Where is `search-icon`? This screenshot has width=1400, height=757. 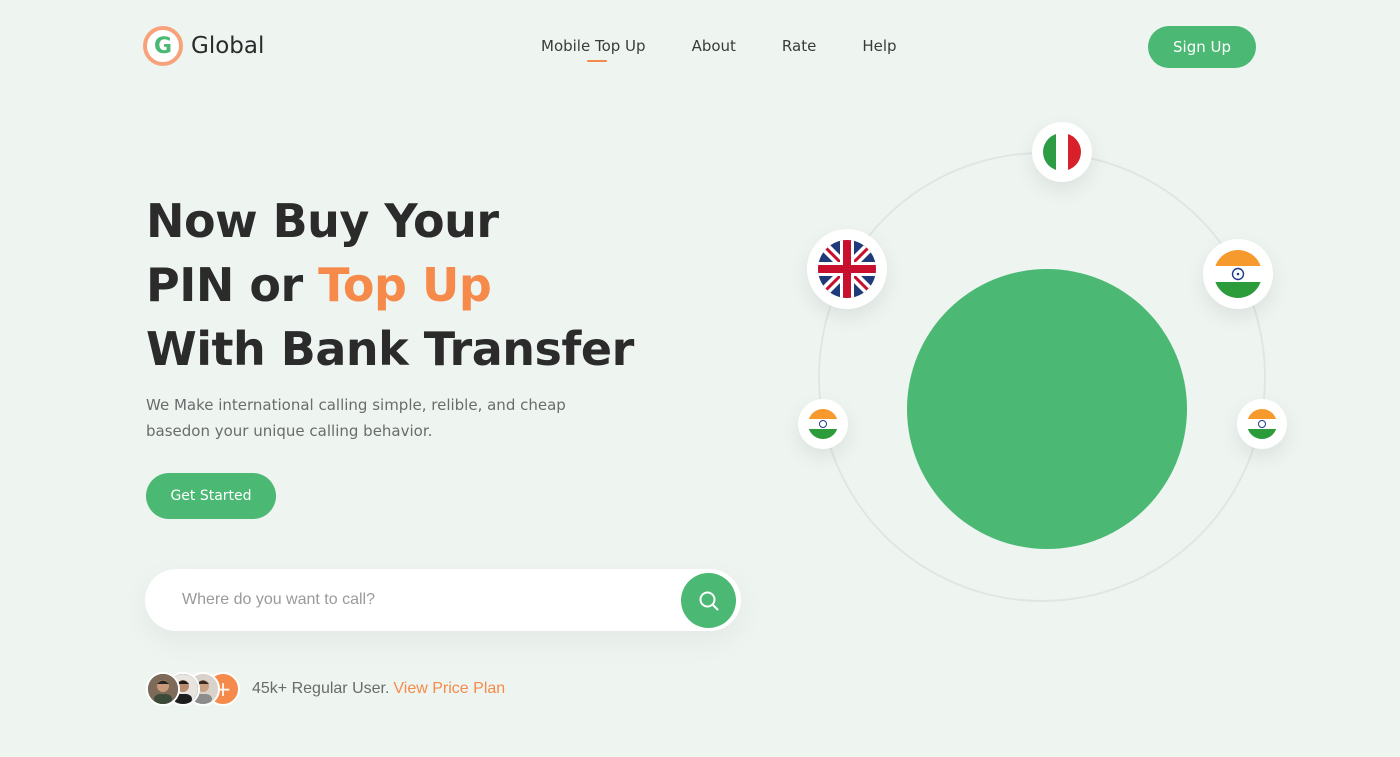
search-icon is located at coordinates (708, 600).